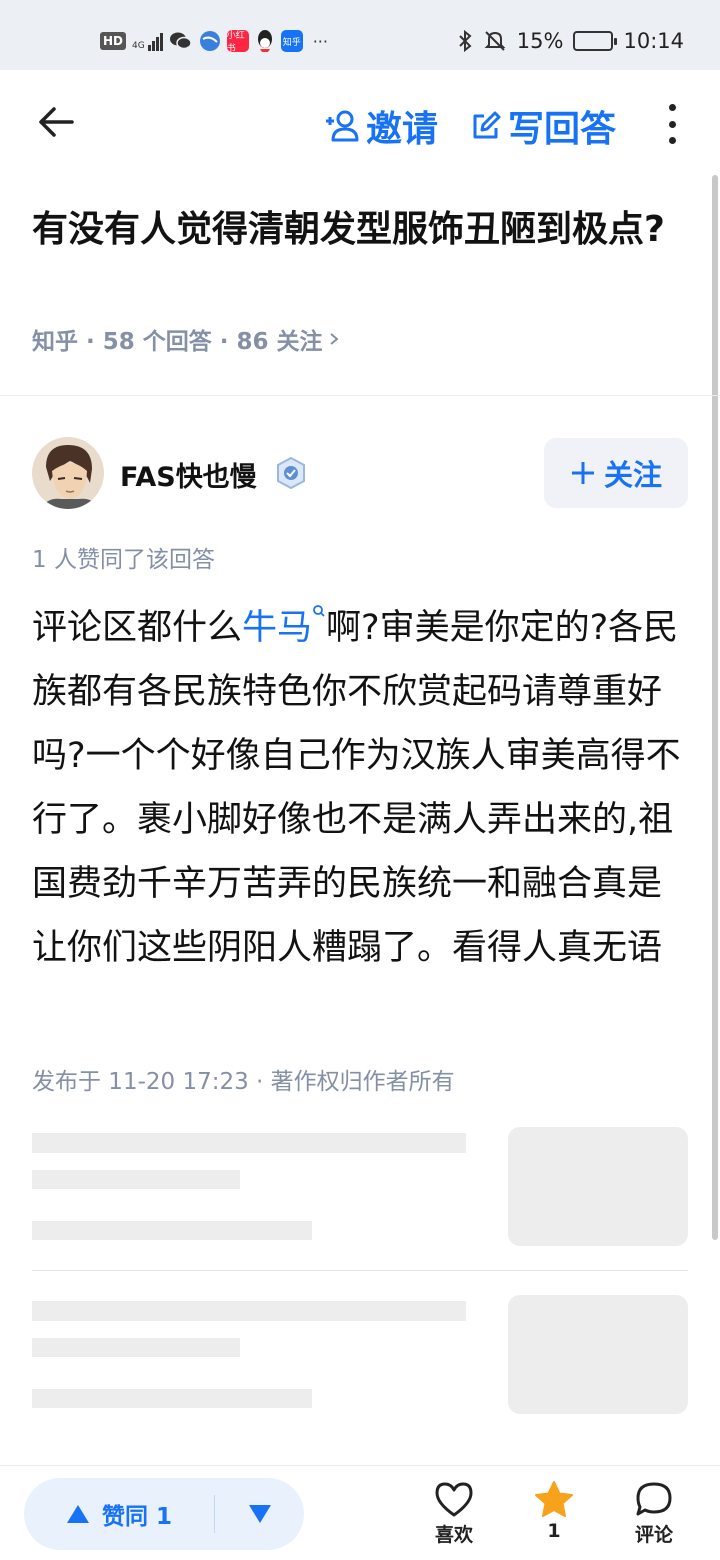 The height and width of the screenshot is (1560, 720). I want to click on like-button: 喜欢, so click(454, 1513).